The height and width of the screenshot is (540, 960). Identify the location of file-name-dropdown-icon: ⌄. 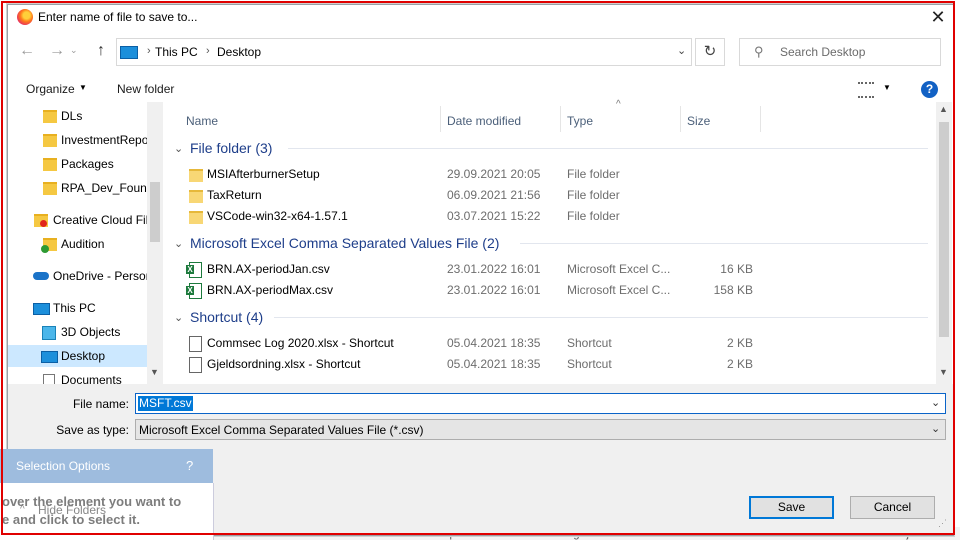
(935, 402).